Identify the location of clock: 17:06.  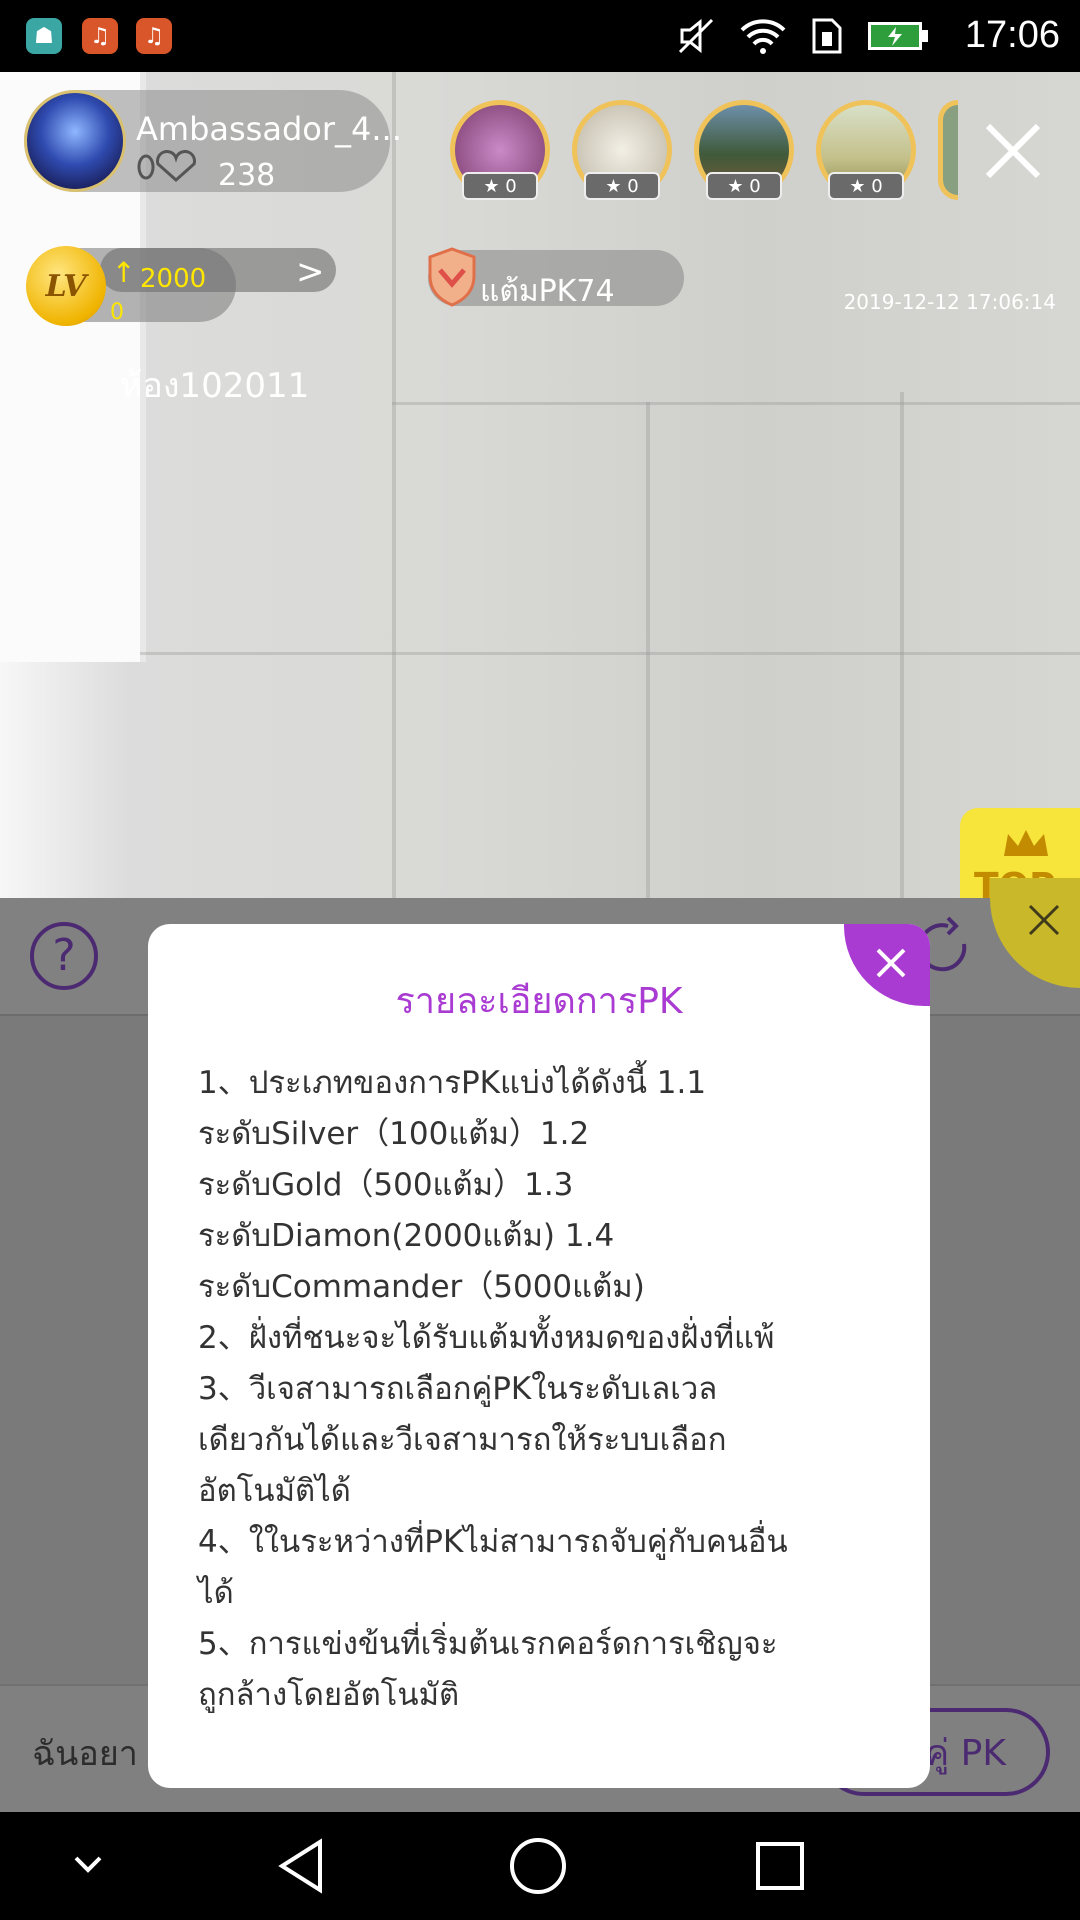
(1012, 35).